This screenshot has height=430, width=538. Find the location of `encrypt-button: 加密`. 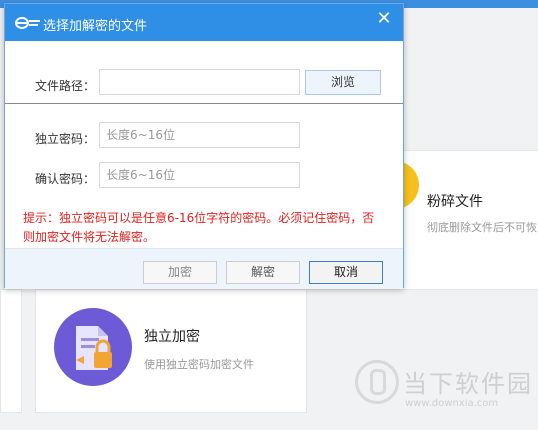

encrypt-button: 加密 is located at coordinates (180, 272).